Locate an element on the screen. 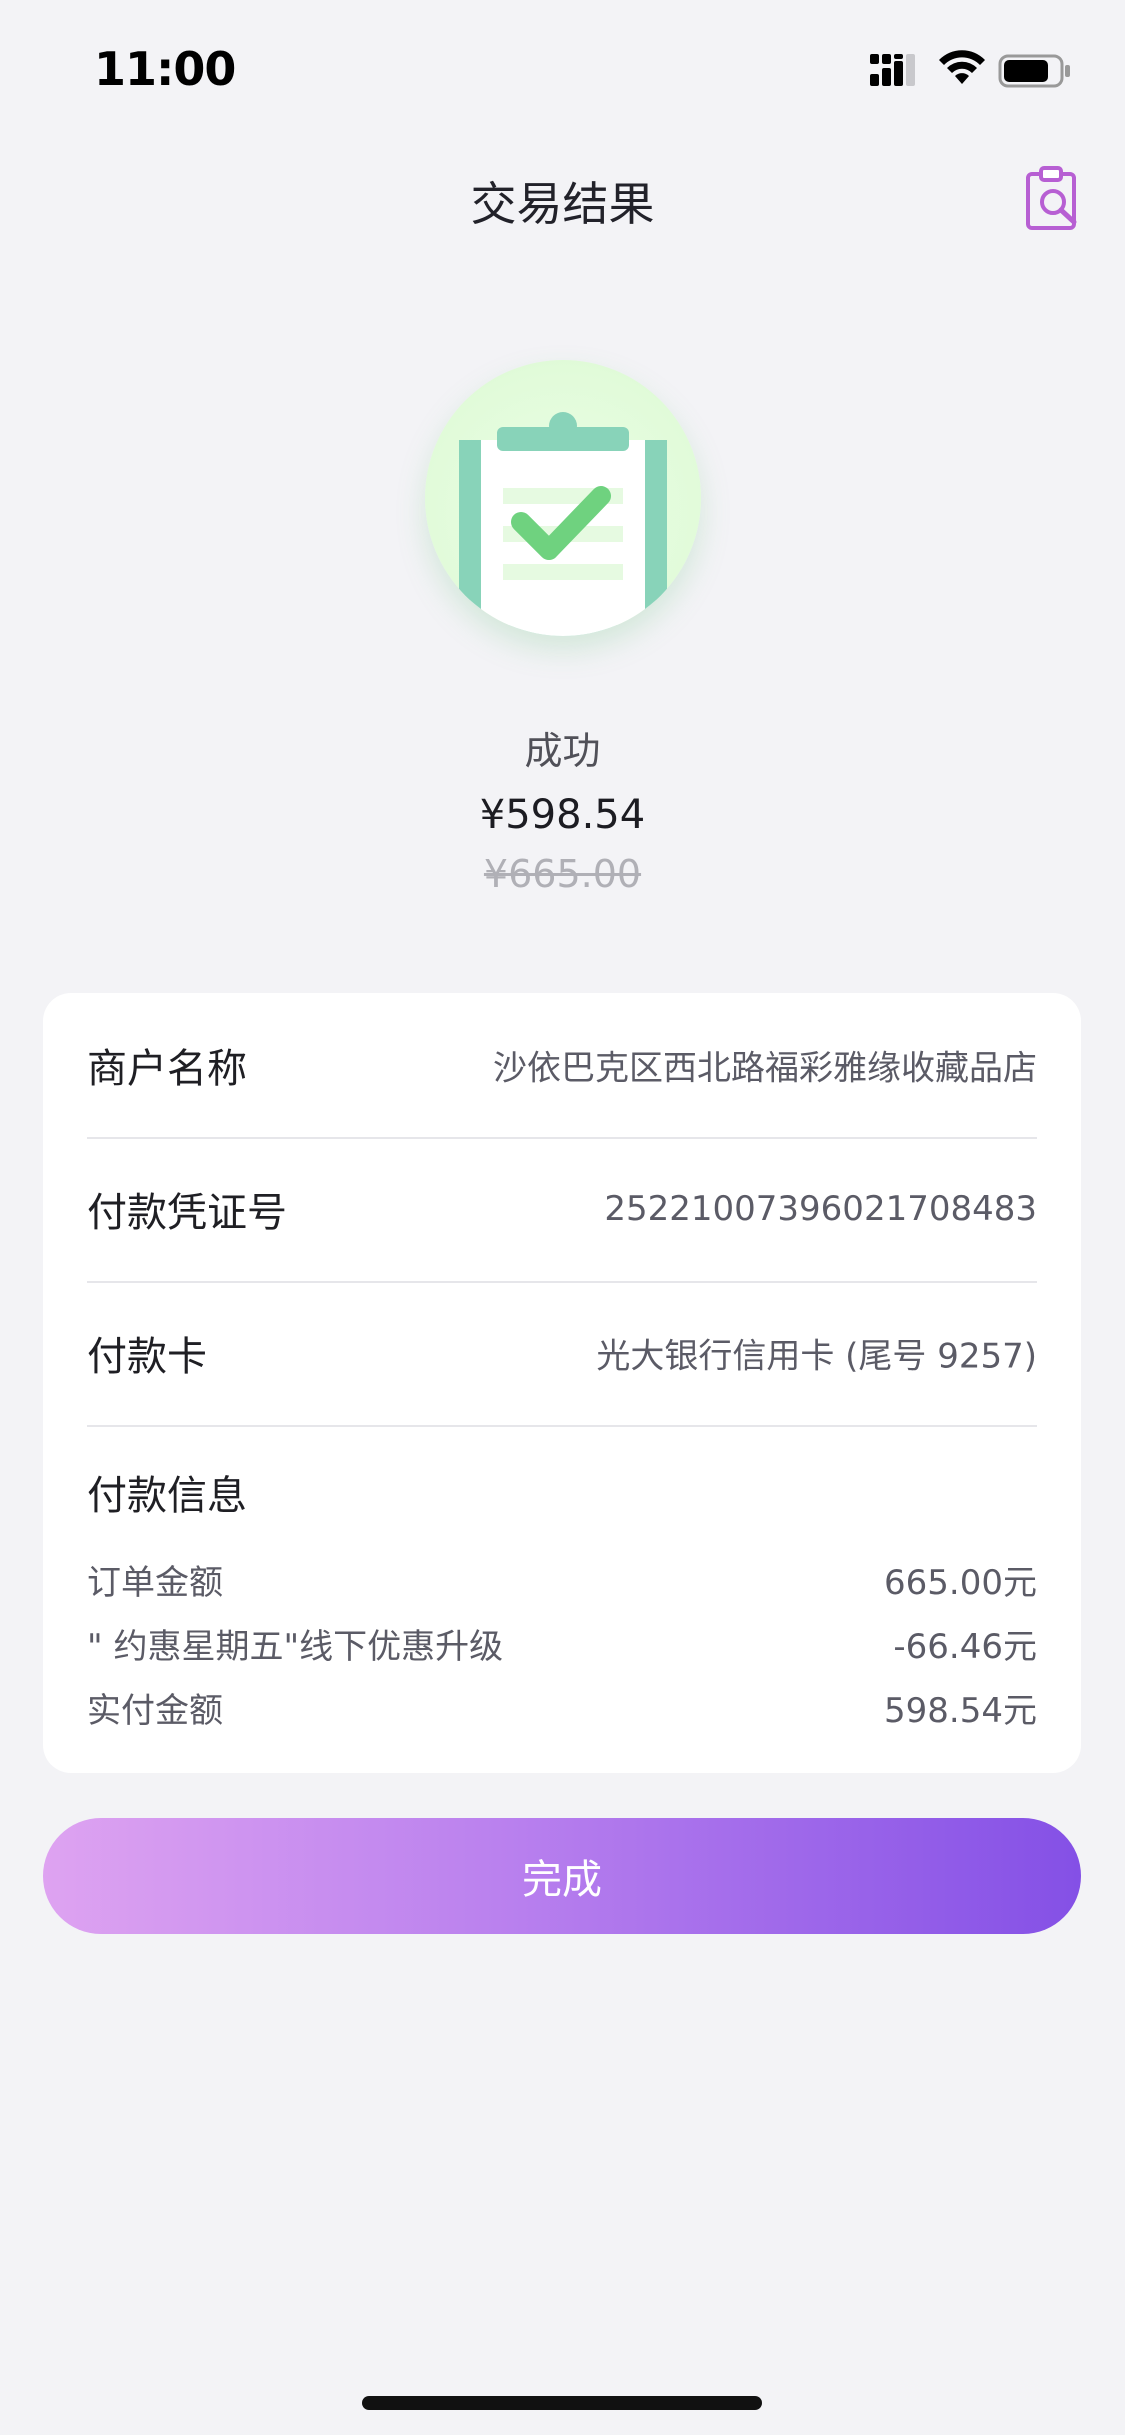 This screenshot has width=1125, height=2435. transaction-status: 成功 is located at coordinates (562, 751).